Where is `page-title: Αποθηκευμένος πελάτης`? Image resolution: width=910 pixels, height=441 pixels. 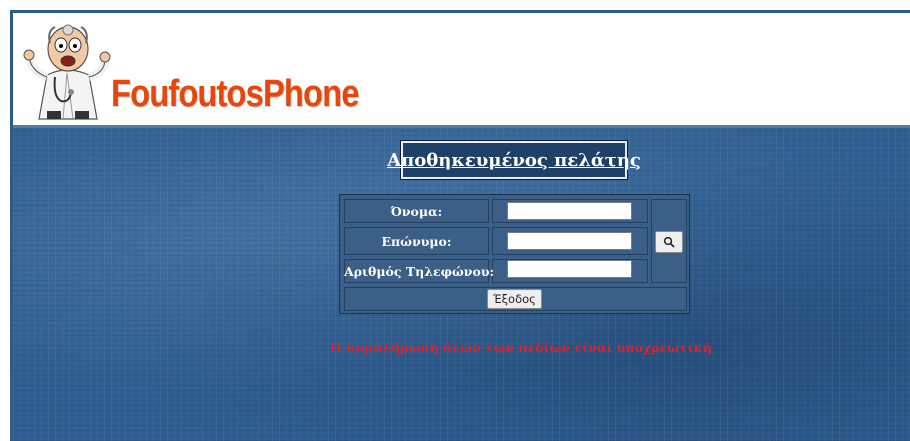 page-title: Αποθηκευμένος πελάτης is located at coordinates (514, 160).